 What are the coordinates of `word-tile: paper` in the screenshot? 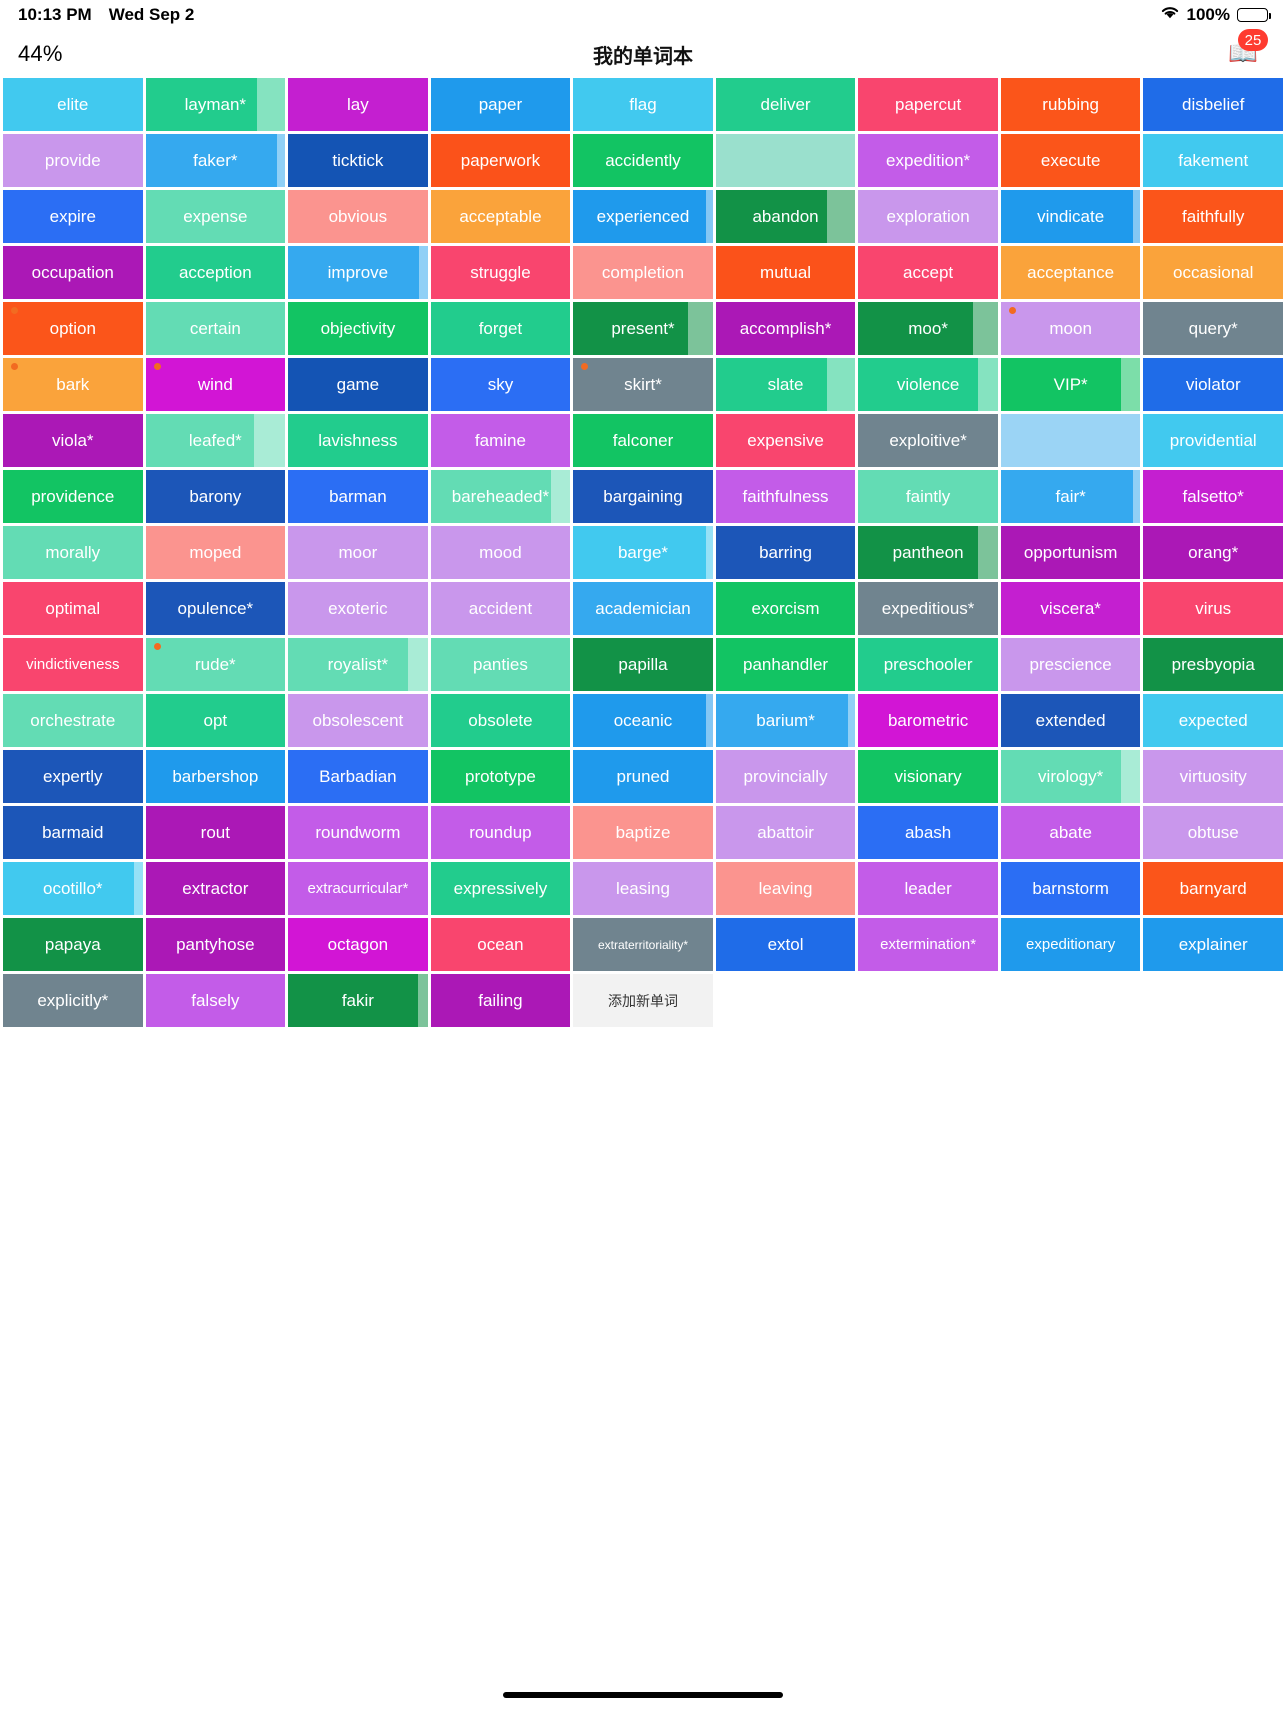 It's located at (500, 104).